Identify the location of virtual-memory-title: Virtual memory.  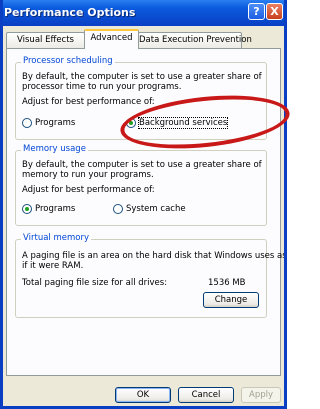
(56, 238).